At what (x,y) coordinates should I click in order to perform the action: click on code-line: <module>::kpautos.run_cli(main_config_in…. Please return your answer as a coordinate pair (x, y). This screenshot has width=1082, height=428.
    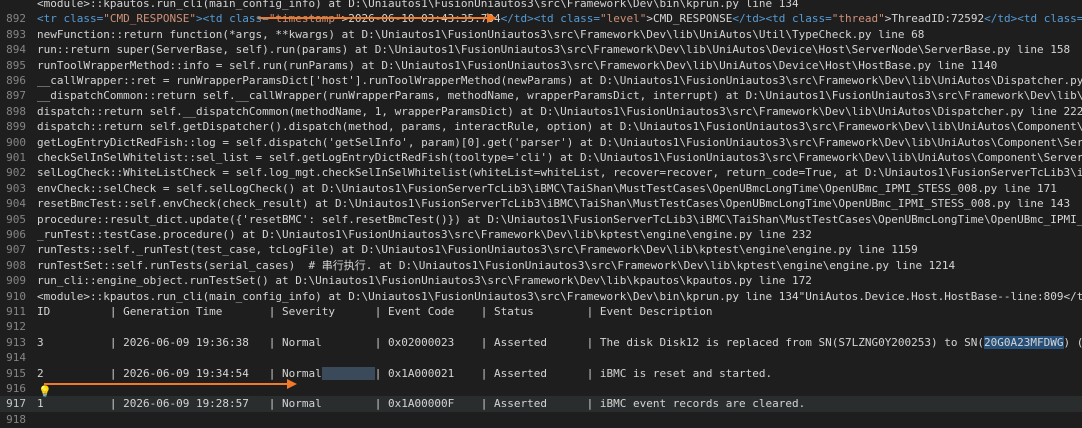
    Looking at the image, I should click on (541, 6).